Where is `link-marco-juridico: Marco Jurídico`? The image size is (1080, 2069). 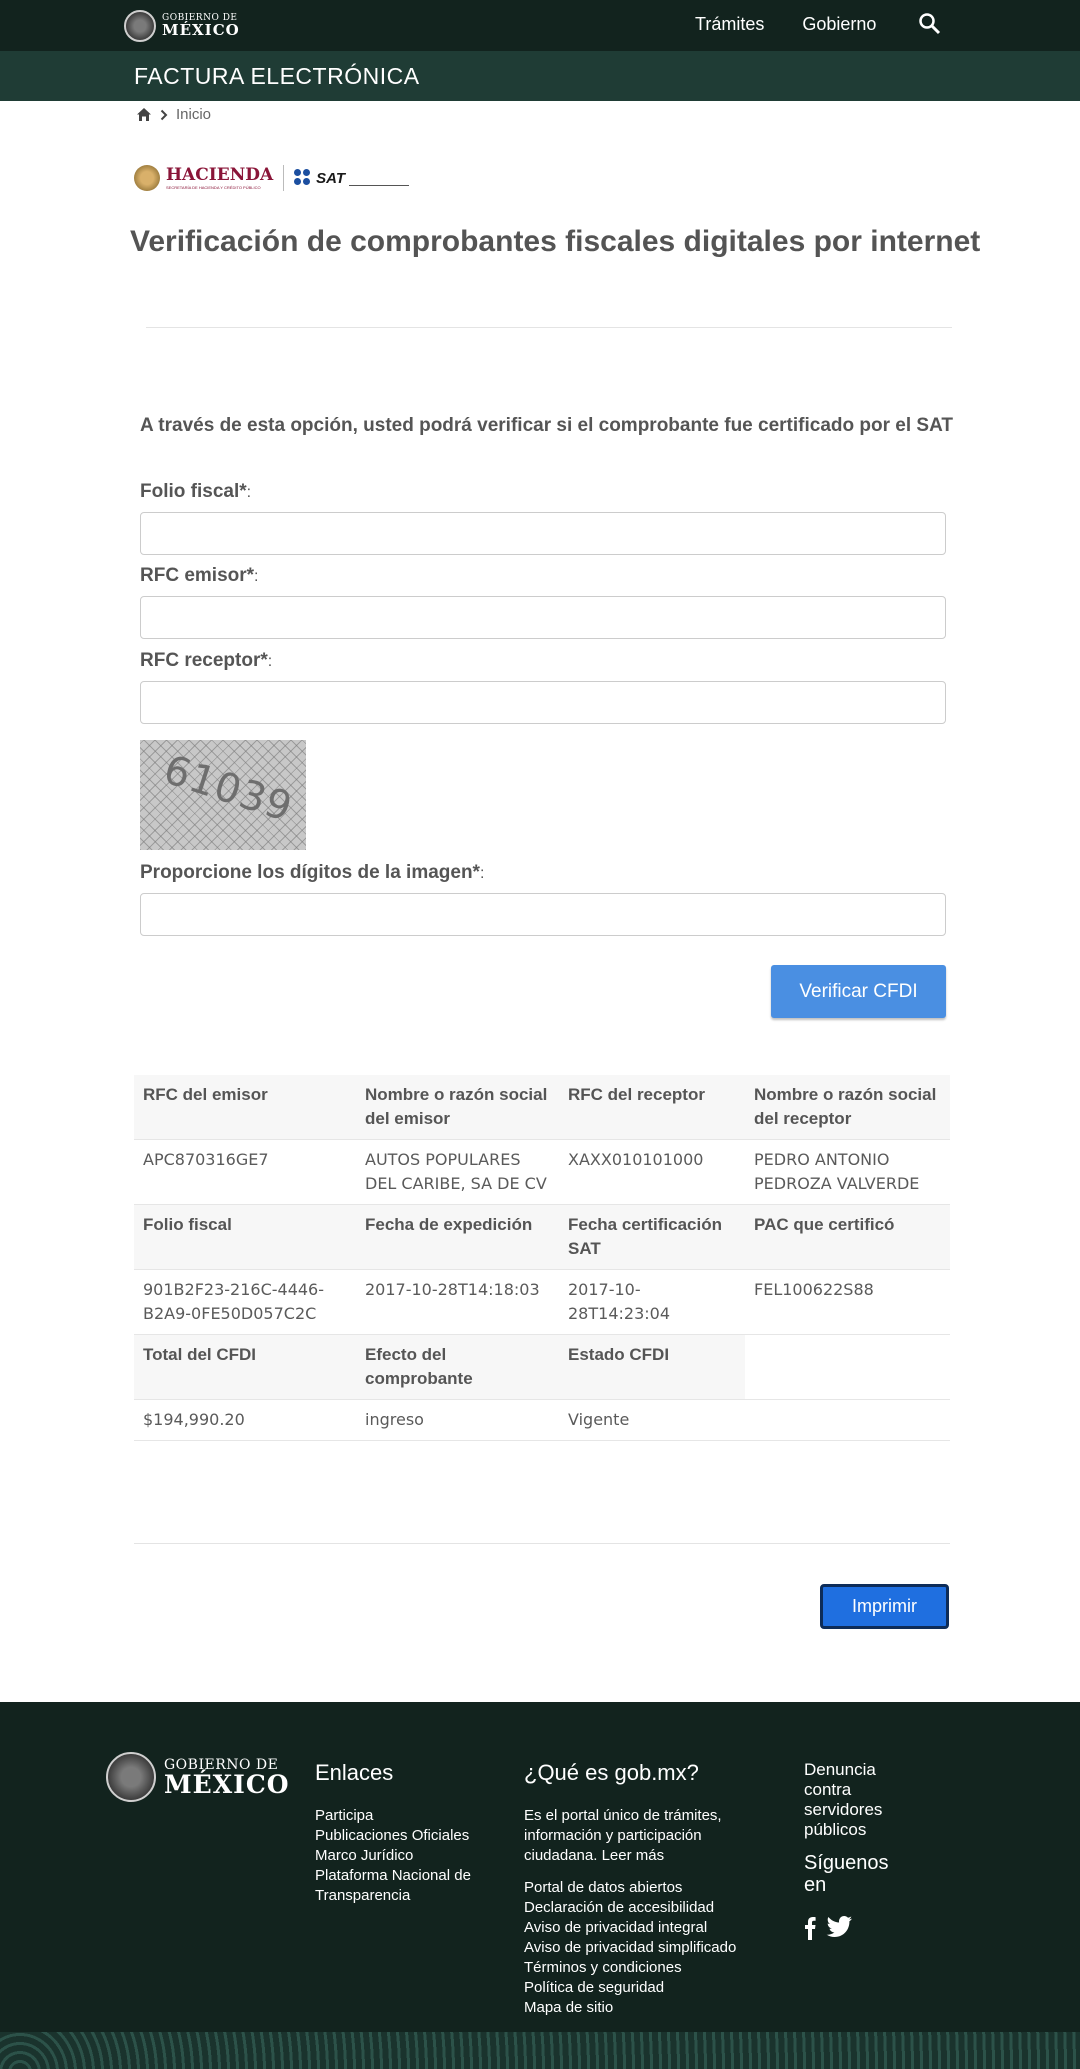
link-marco-juridico: Marco Jurídico is located at coordinates (415, 1856).